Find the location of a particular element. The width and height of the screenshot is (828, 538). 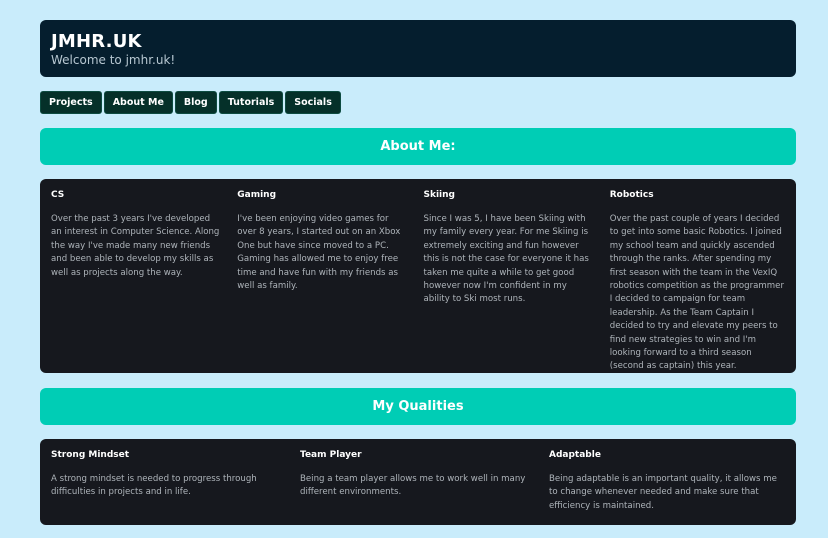

about-column-title: Gaming is located at coordinates (257, 195).